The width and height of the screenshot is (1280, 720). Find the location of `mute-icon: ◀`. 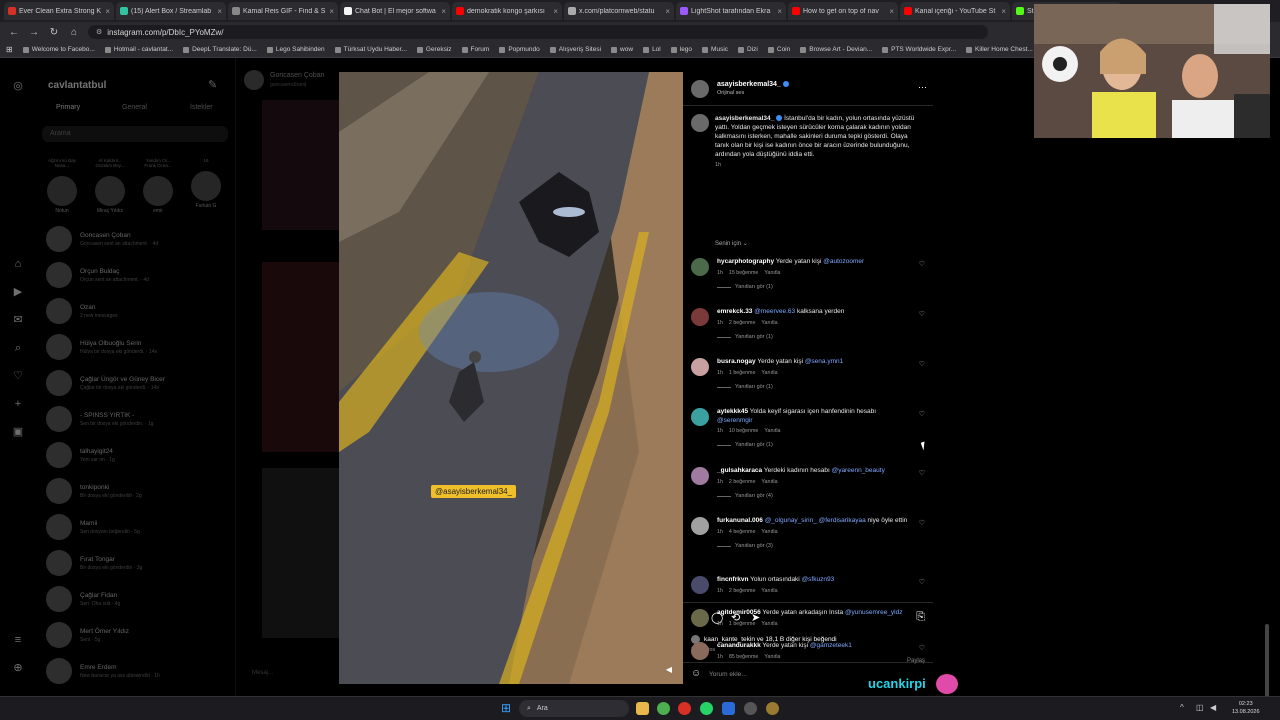

mute-icon: ◀ is located at coordinates (669, 670).